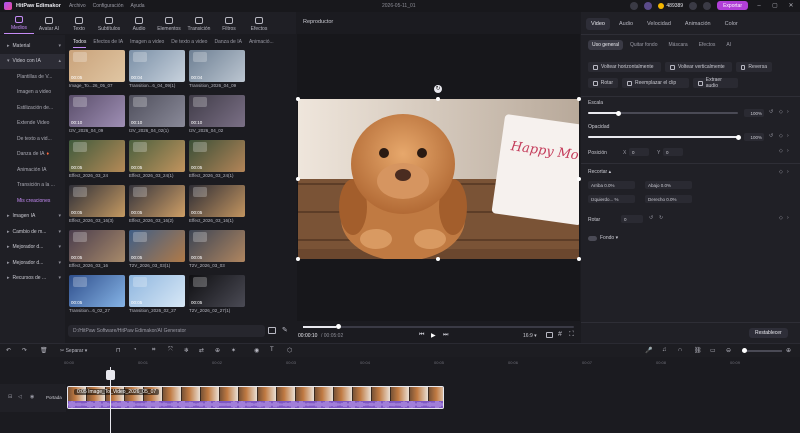  Describe the element at coordinates (19, 24) in the screenshot. I see `tab-medios: Medios` at that location.